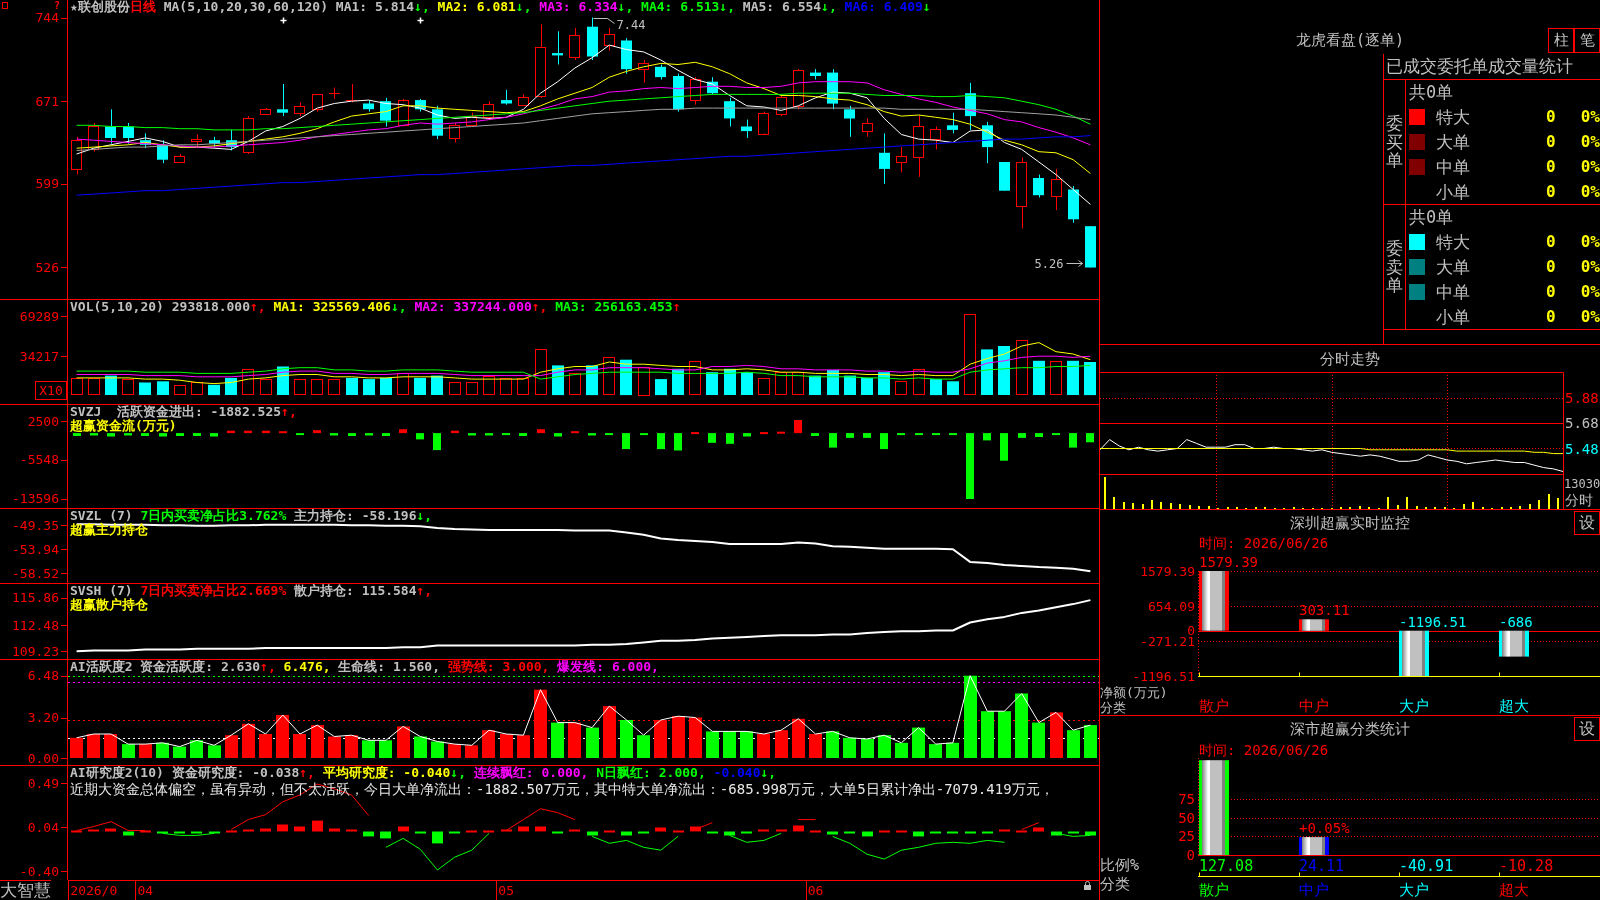 This screenshot has height=900, width=1600. What do you see at coordinates (283, 20) in the screenshot?
I see `plus-marker-icon` at bounding box center [283, 20].